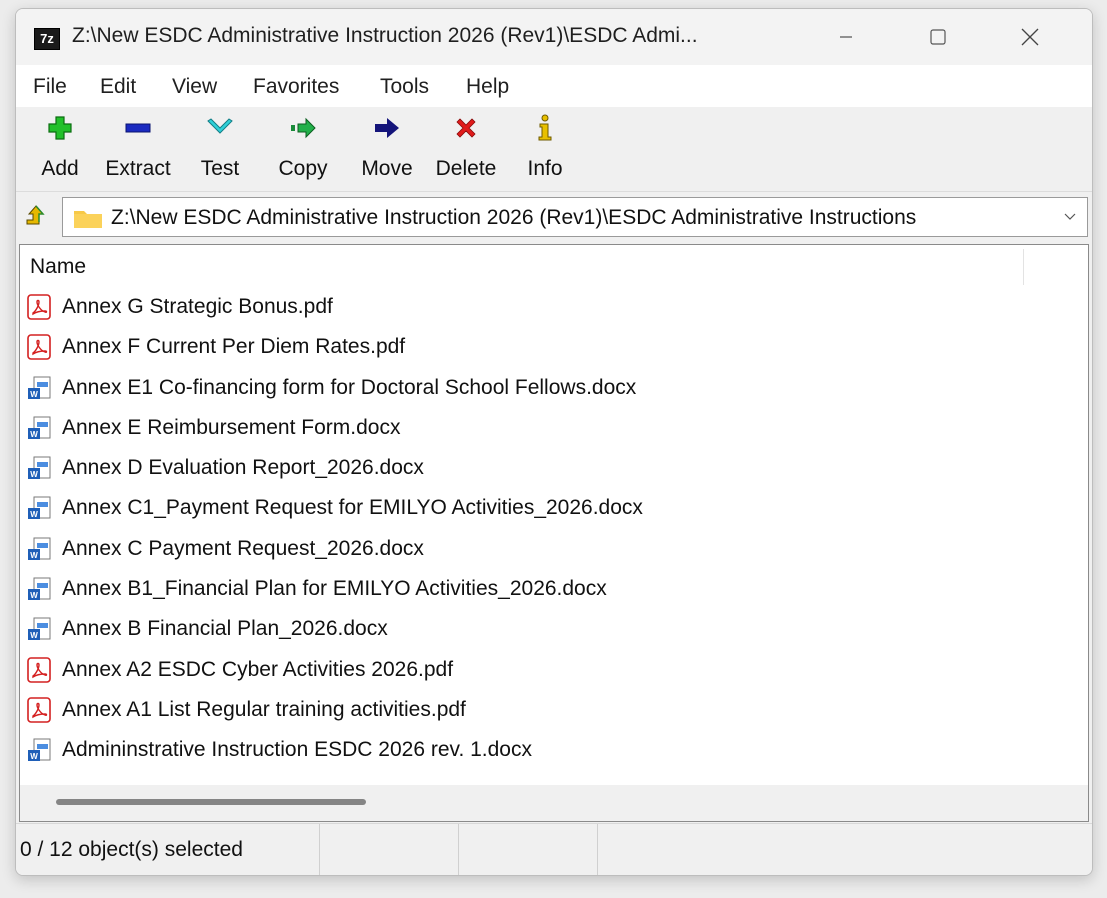 The height and width of the screenshot is (898, 1107). I want to click on up-folder-icon, so click(35, 215).